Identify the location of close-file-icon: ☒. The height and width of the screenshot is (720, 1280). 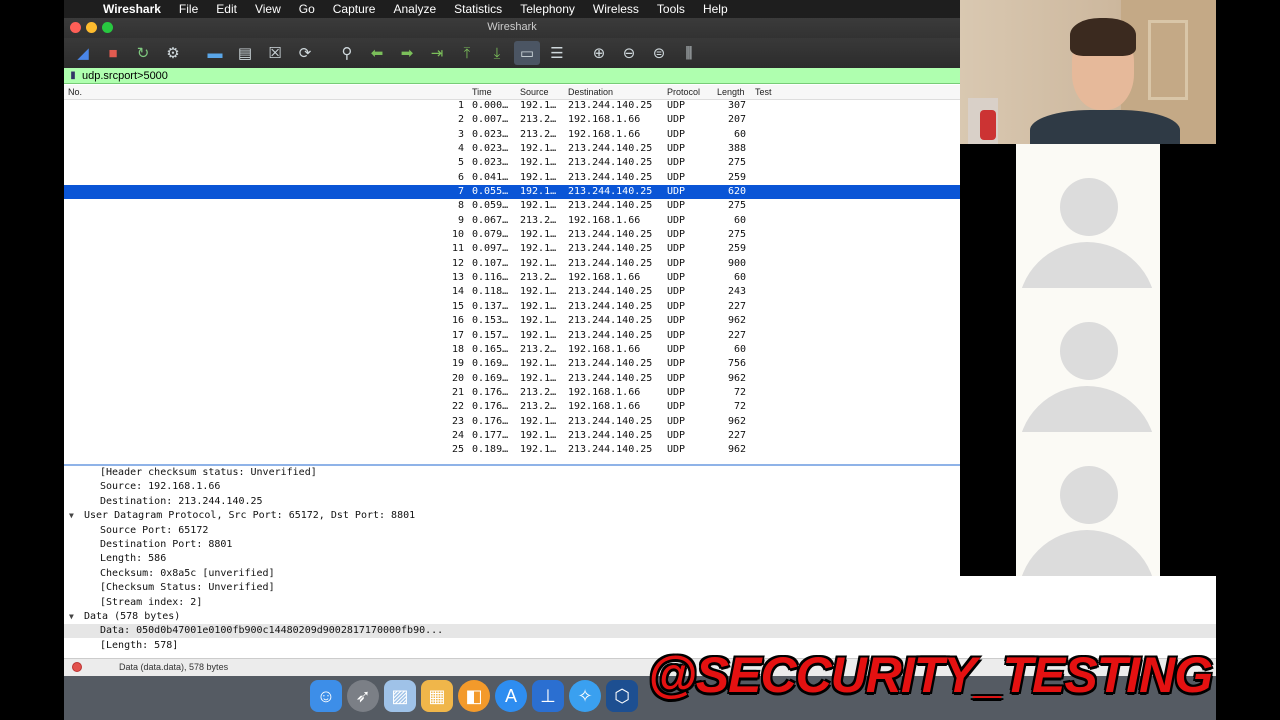
(275, 53).